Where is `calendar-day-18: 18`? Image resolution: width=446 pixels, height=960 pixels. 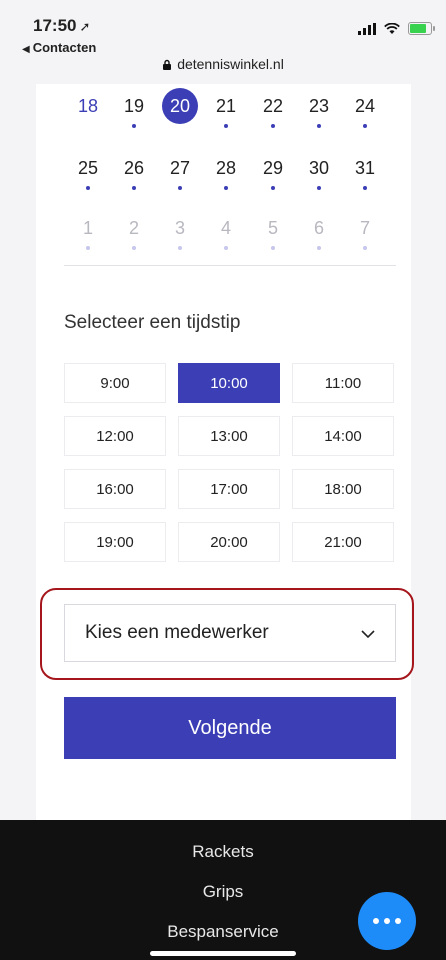
calendar-day-18: 18 is located at coordinates (88, 106).